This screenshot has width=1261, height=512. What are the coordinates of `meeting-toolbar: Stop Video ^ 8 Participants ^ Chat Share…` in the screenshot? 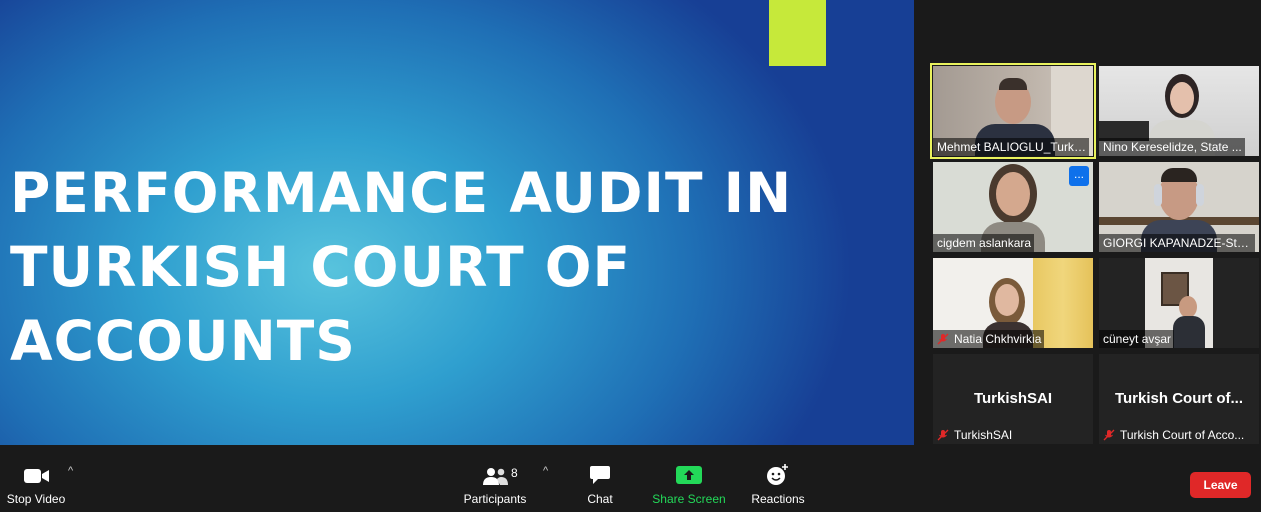 It's located at (630, 478).